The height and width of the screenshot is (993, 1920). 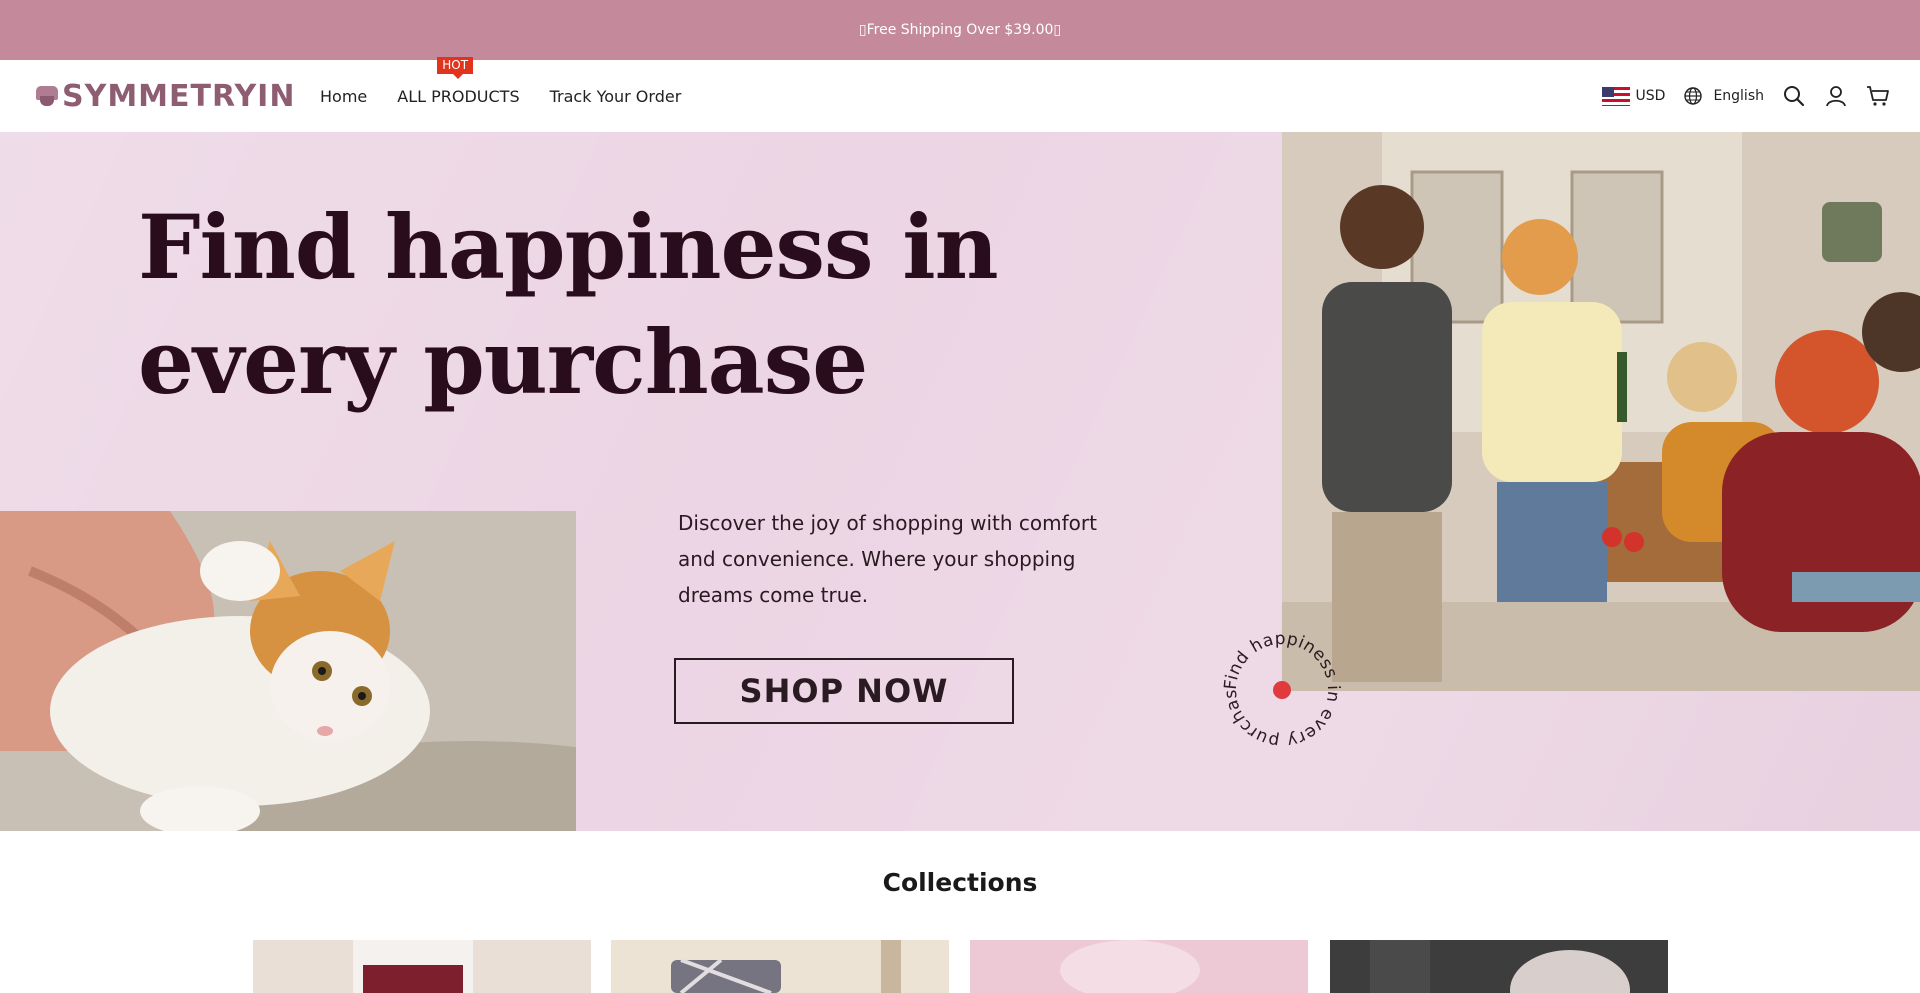 What do you see at coordinates (458, 96) in the screenshot?
I see `nav-all-products-label: ALL PRODUCTS` at bounding box center [458, 96].